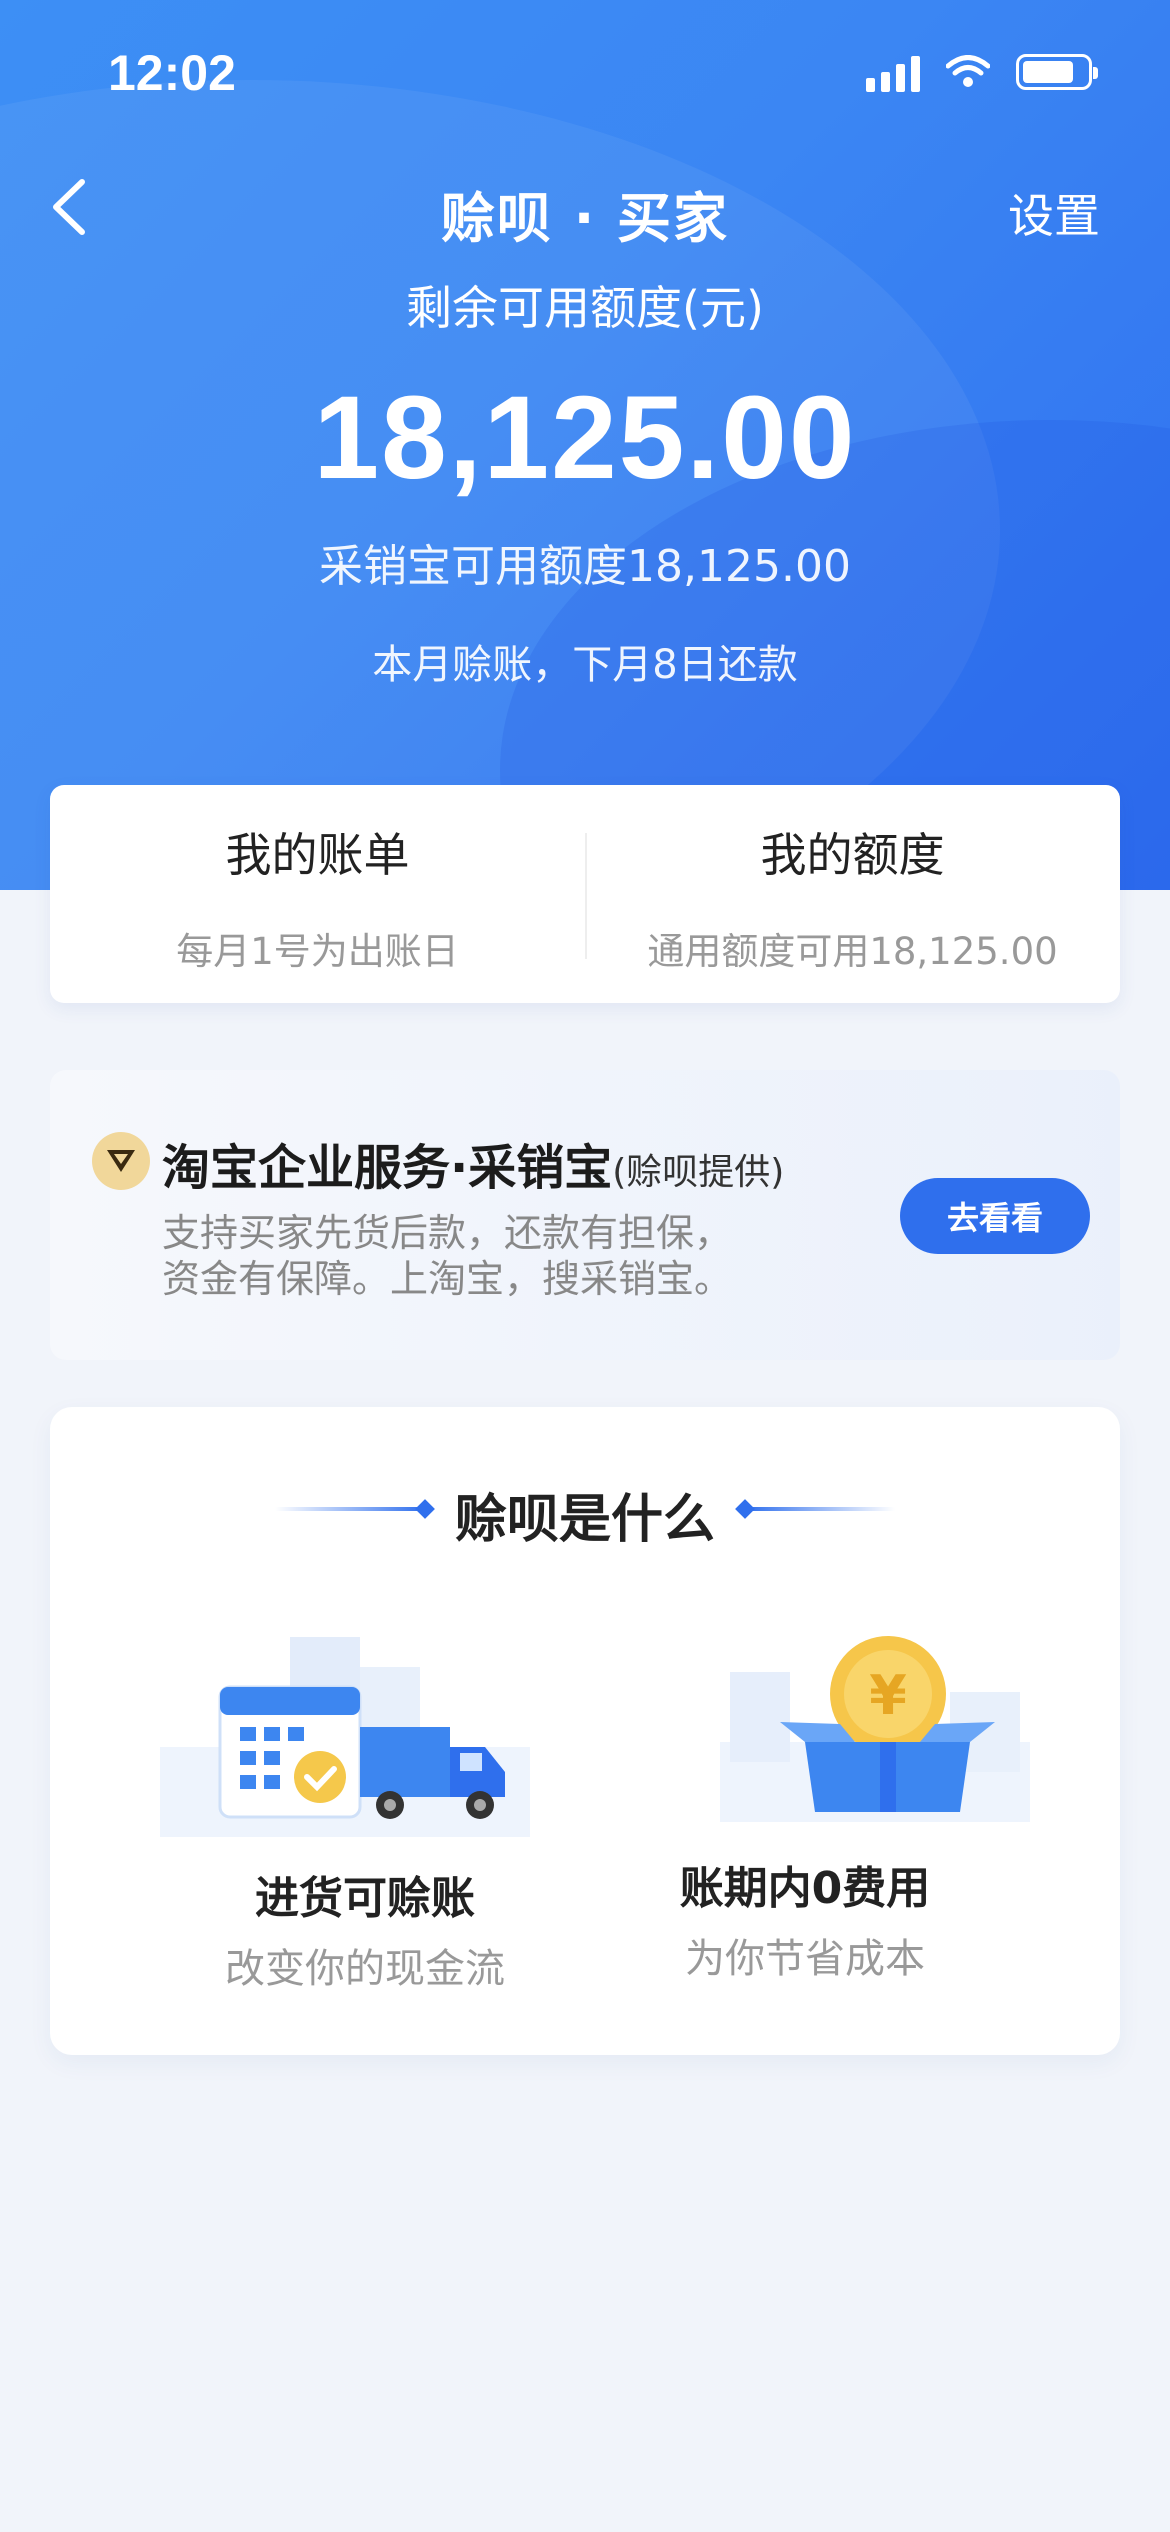 This screenshot has width=1170, height=2532. What do you see at coordinates (585, 75) in the screenshot?
I see `status-bar: 12:02` at bounding box center [585, 75].